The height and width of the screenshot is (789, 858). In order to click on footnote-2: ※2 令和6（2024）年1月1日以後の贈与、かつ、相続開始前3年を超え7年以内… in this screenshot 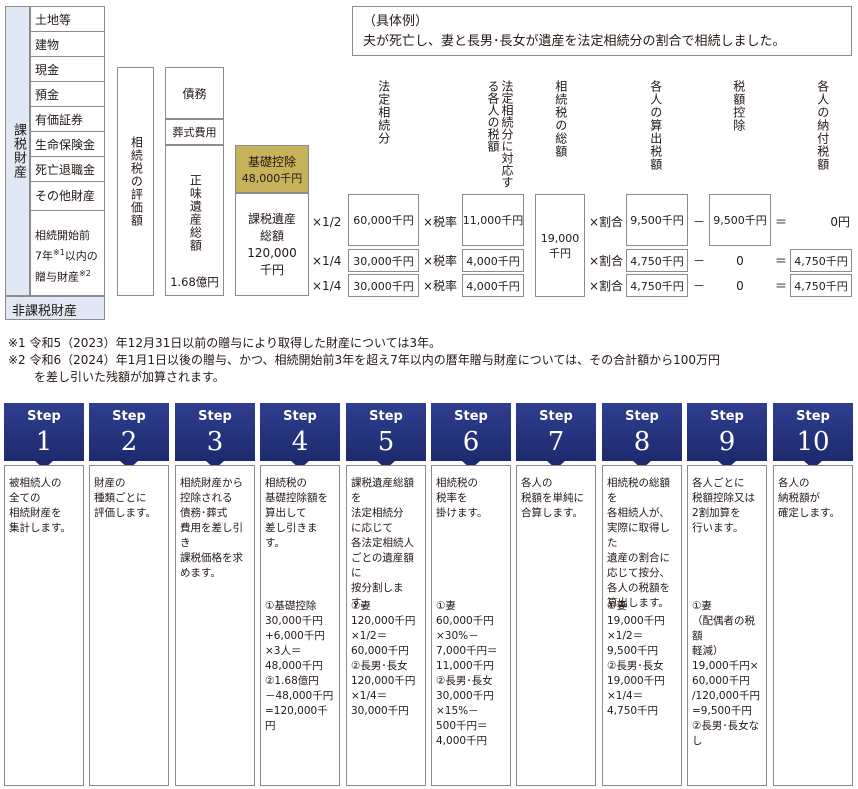, I will do `click(364, 360)`.